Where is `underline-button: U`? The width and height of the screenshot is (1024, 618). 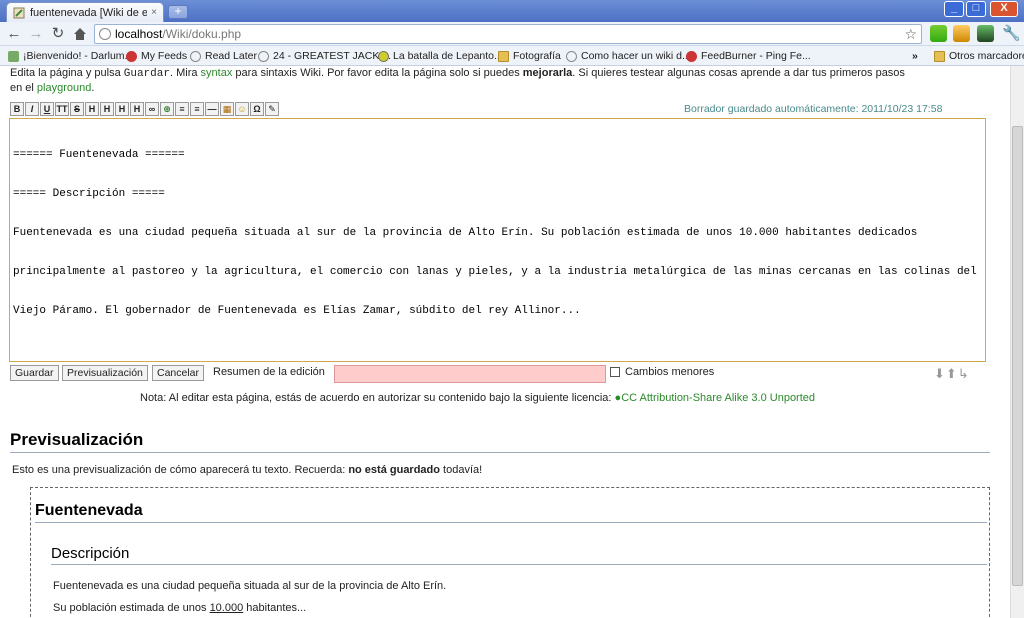
underline-button: U is located at coordinates (47, 109).